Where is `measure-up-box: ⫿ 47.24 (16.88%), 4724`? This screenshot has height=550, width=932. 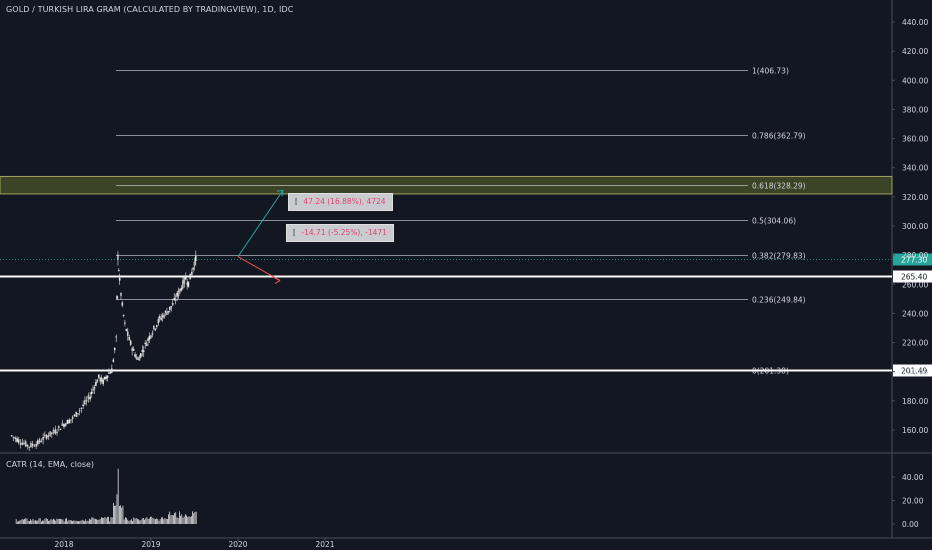
measure-up-box: ⫿ 47.24 (16.88%), 4724 is located at coordinates (340, 202).